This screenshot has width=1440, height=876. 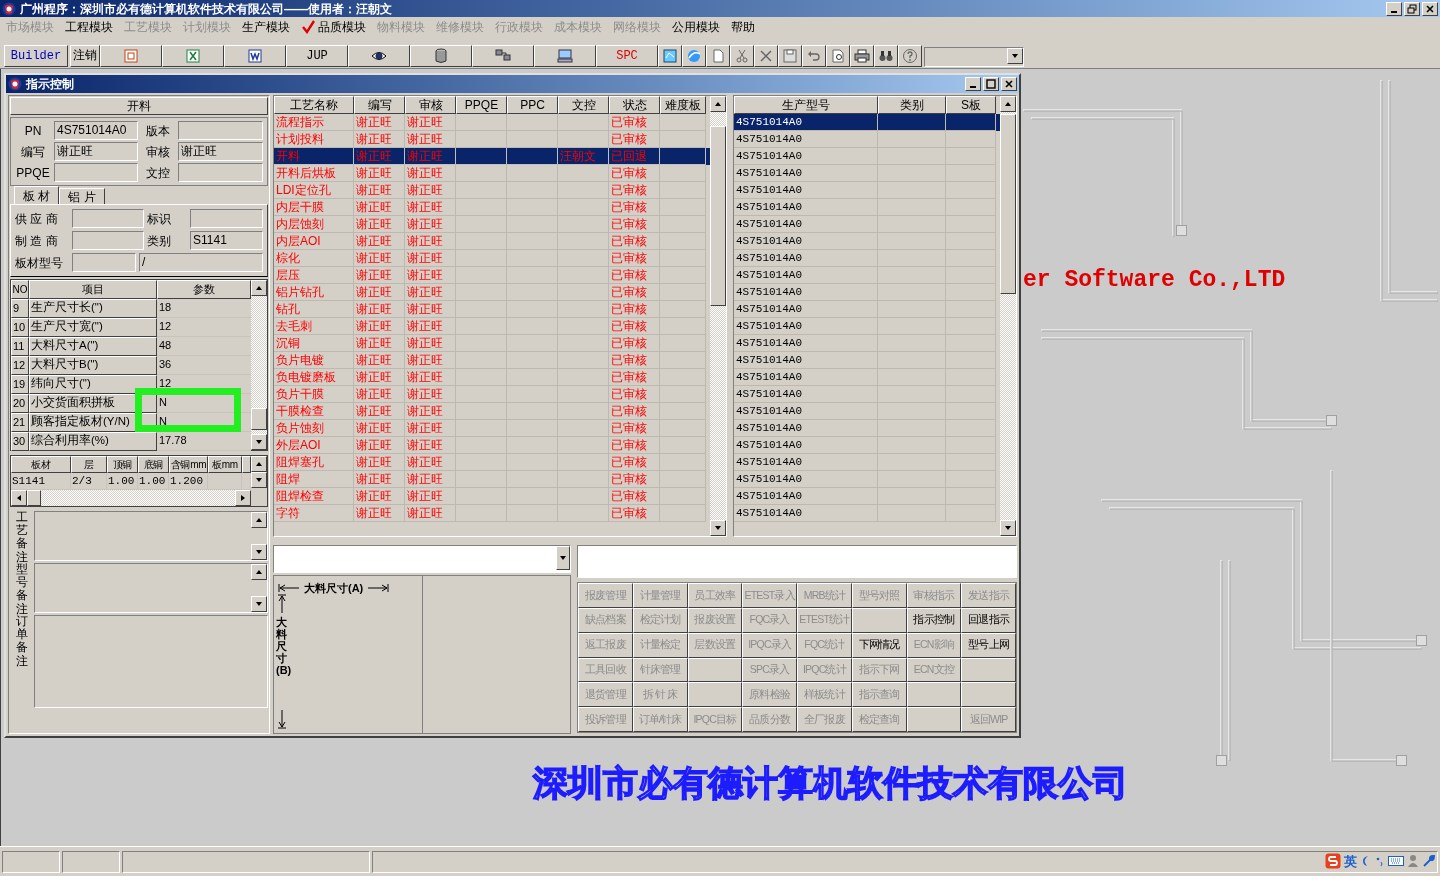 I want to click on table-row: 钻孔 谢正旺 谢正旺 已审核, so click(x=492, y=309).